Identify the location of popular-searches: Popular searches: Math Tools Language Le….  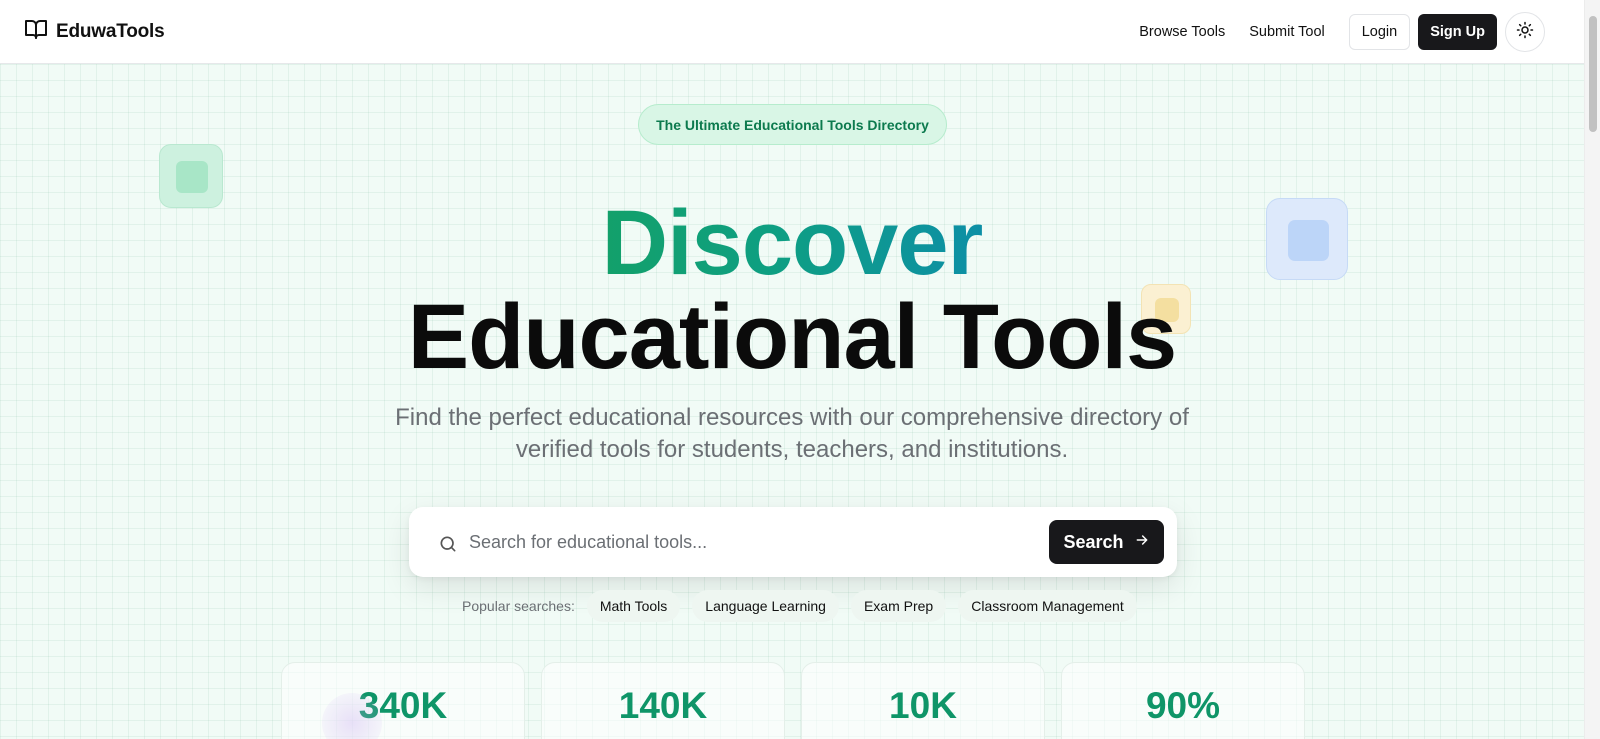
(799, 606).